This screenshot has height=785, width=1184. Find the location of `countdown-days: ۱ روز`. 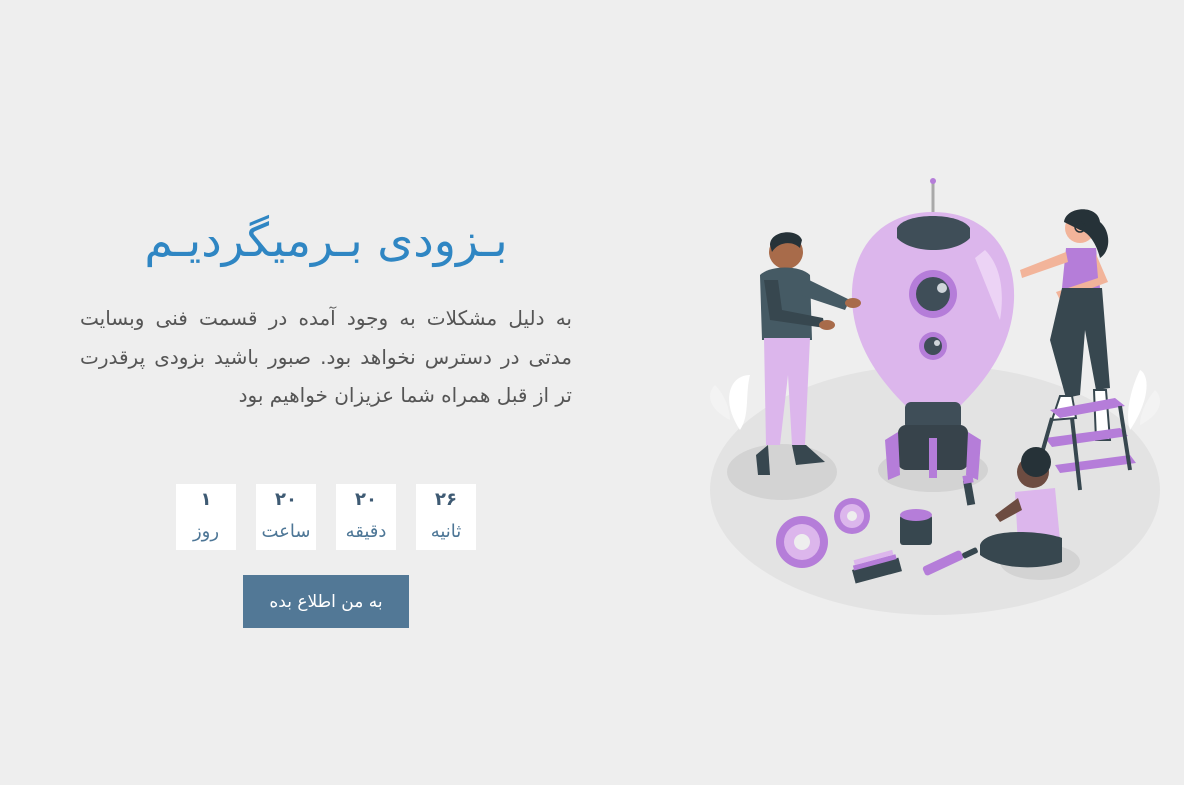

countdown-days: ۱ روز is located at coordinates (206, 517).